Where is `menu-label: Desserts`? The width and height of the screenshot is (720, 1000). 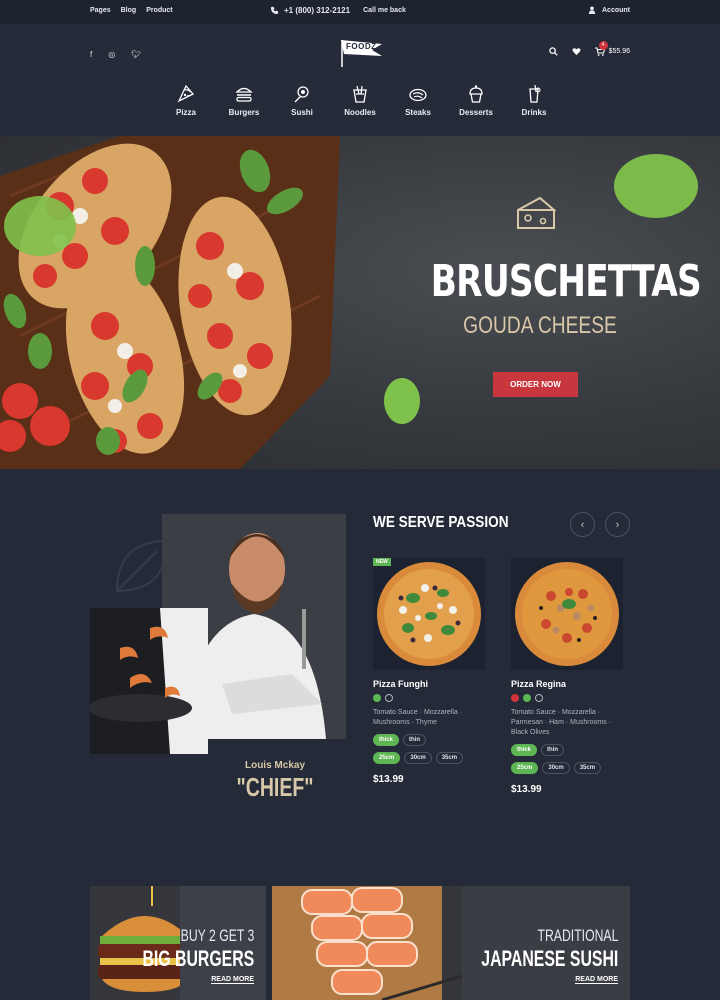 menu-label: Desserts is located at coordinates (476, 112).